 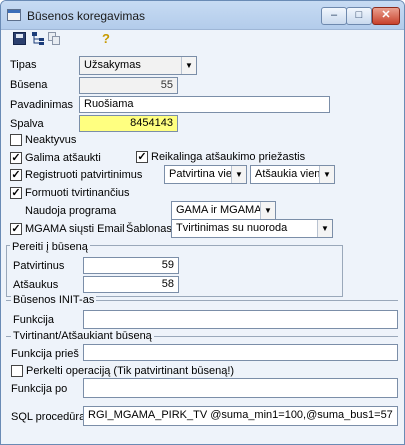 What do you see at coordinates (112, 65) in the screenshot?
I see `tipas-value: Užsakymas` at bounding box center [112, 65].